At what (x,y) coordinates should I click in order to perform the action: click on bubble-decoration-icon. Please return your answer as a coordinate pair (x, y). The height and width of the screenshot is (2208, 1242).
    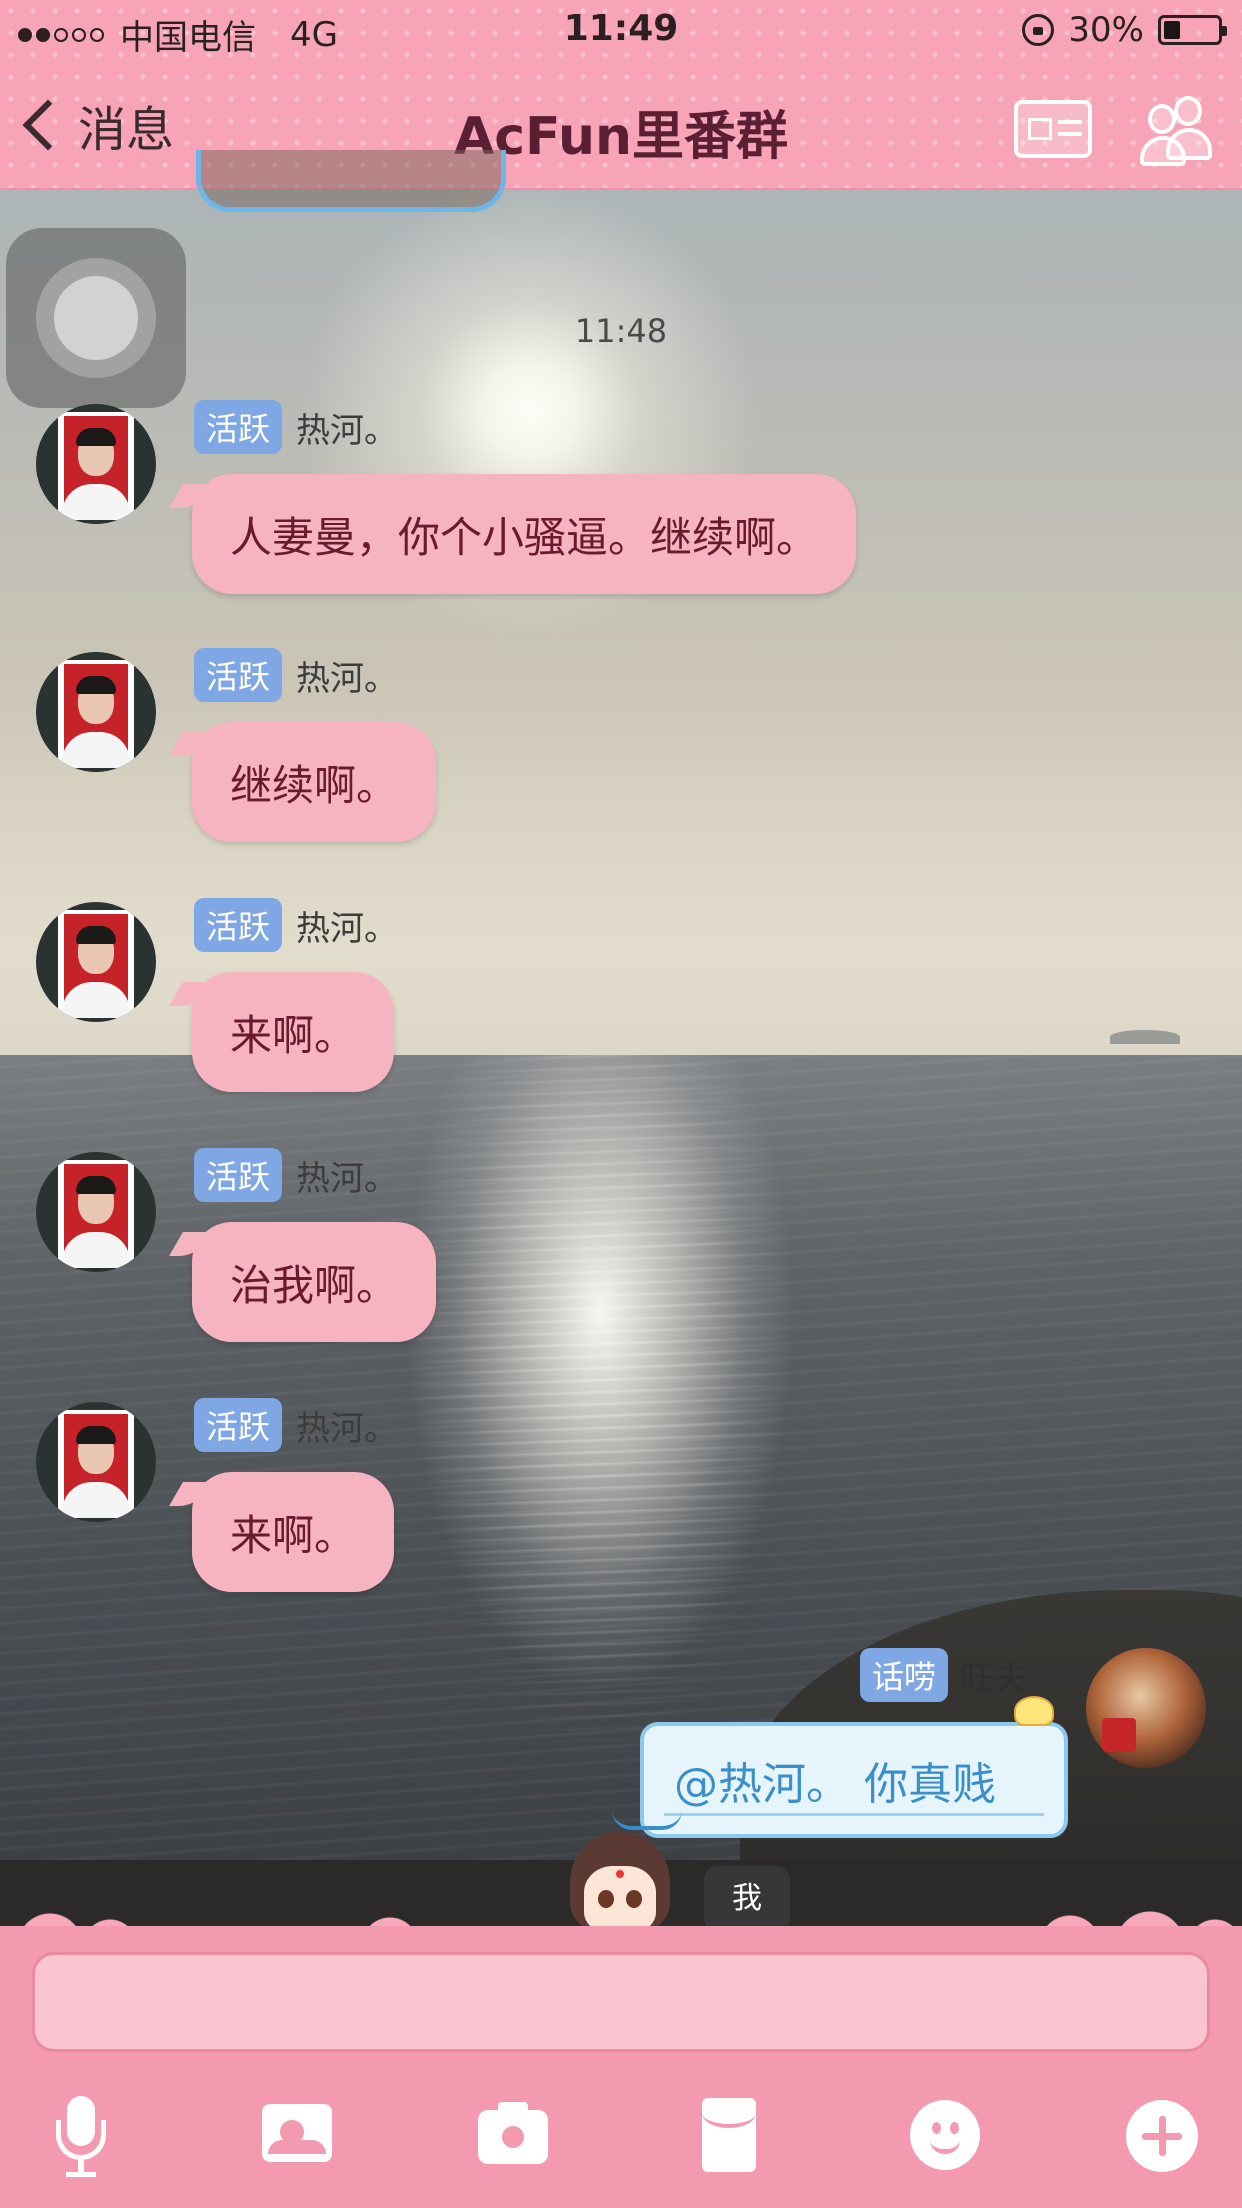
    Looking at the image, I should click on (1034, 1711).